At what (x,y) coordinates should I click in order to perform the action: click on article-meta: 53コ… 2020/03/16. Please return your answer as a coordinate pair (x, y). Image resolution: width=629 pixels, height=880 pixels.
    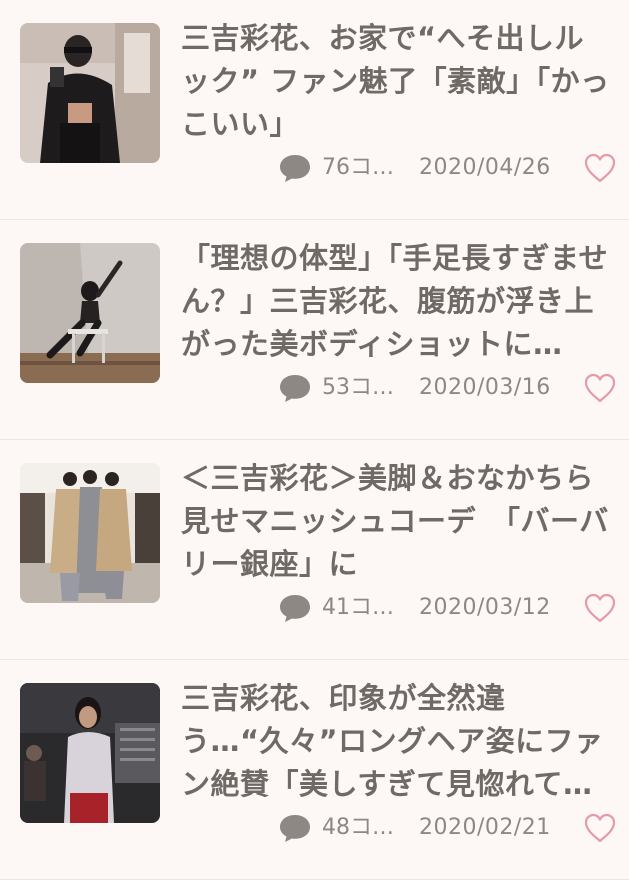
    Looking at the image, I should click on (448, 388).